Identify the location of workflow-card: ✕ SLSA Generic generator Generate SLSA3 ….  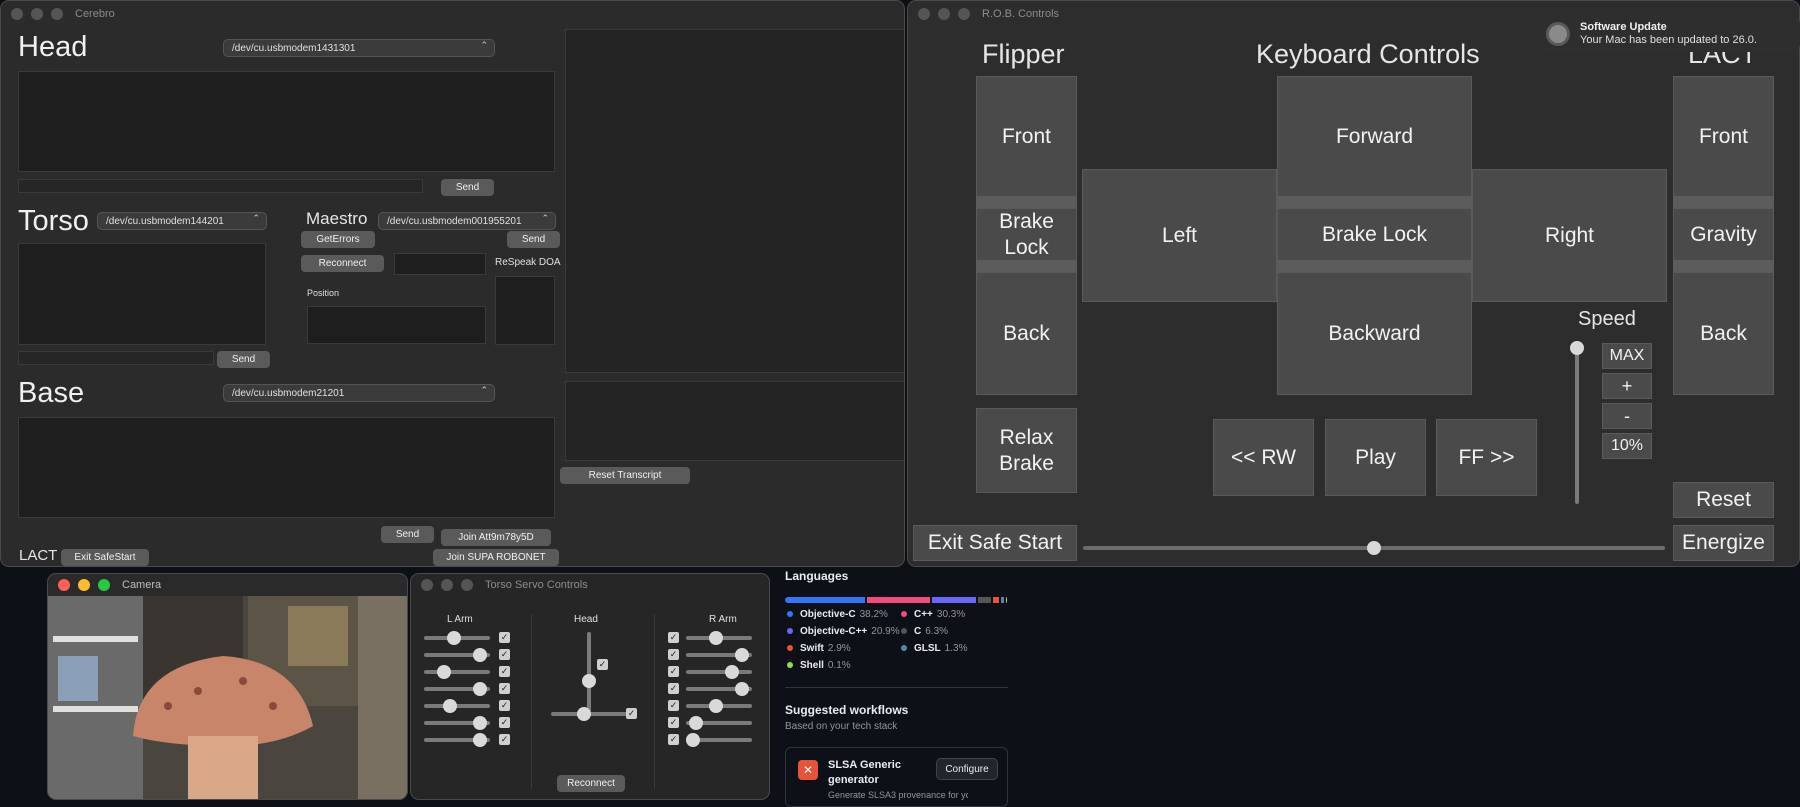
(896, 777).